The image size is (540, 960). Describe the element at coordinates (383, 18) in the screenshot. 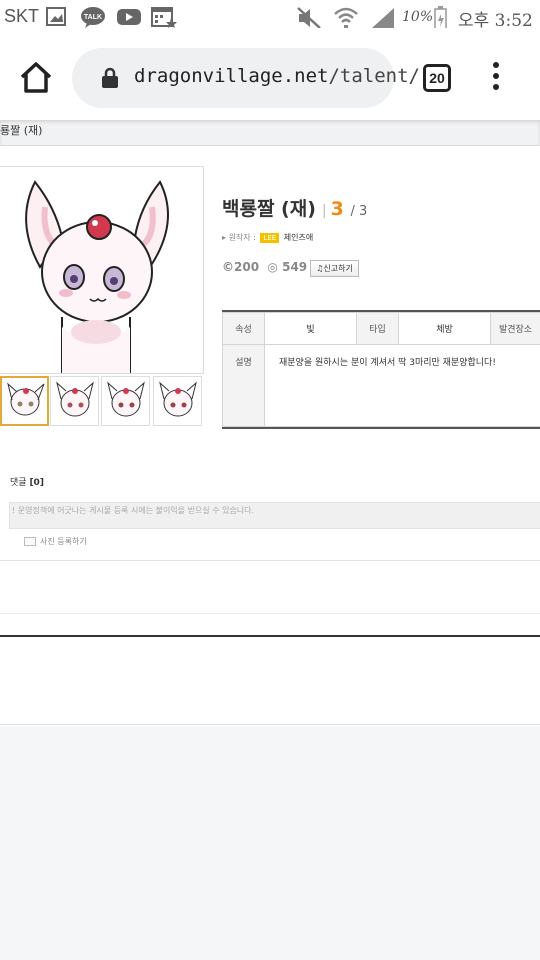

I see `signal-icon` at that location.